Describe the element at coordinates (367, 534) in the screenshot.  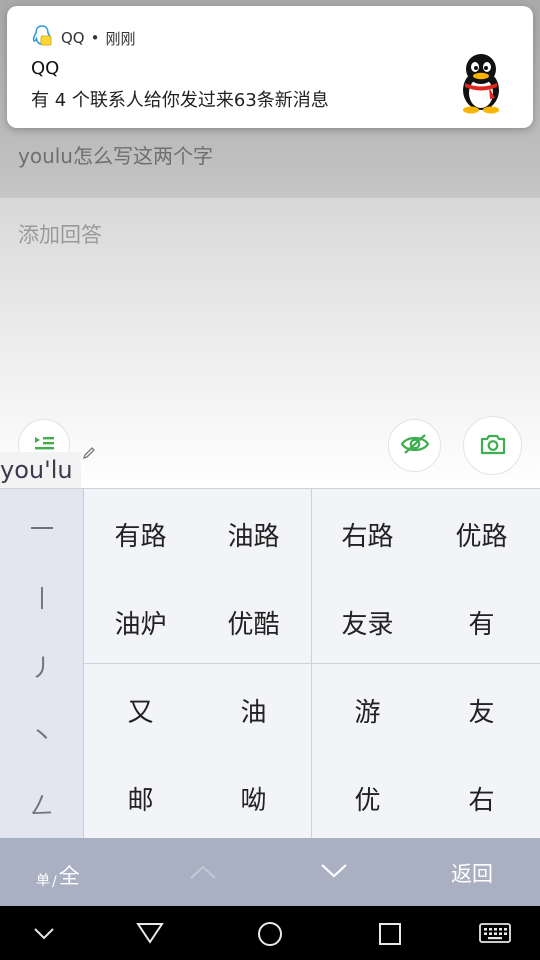
I see `candidate: 右路` at that location.